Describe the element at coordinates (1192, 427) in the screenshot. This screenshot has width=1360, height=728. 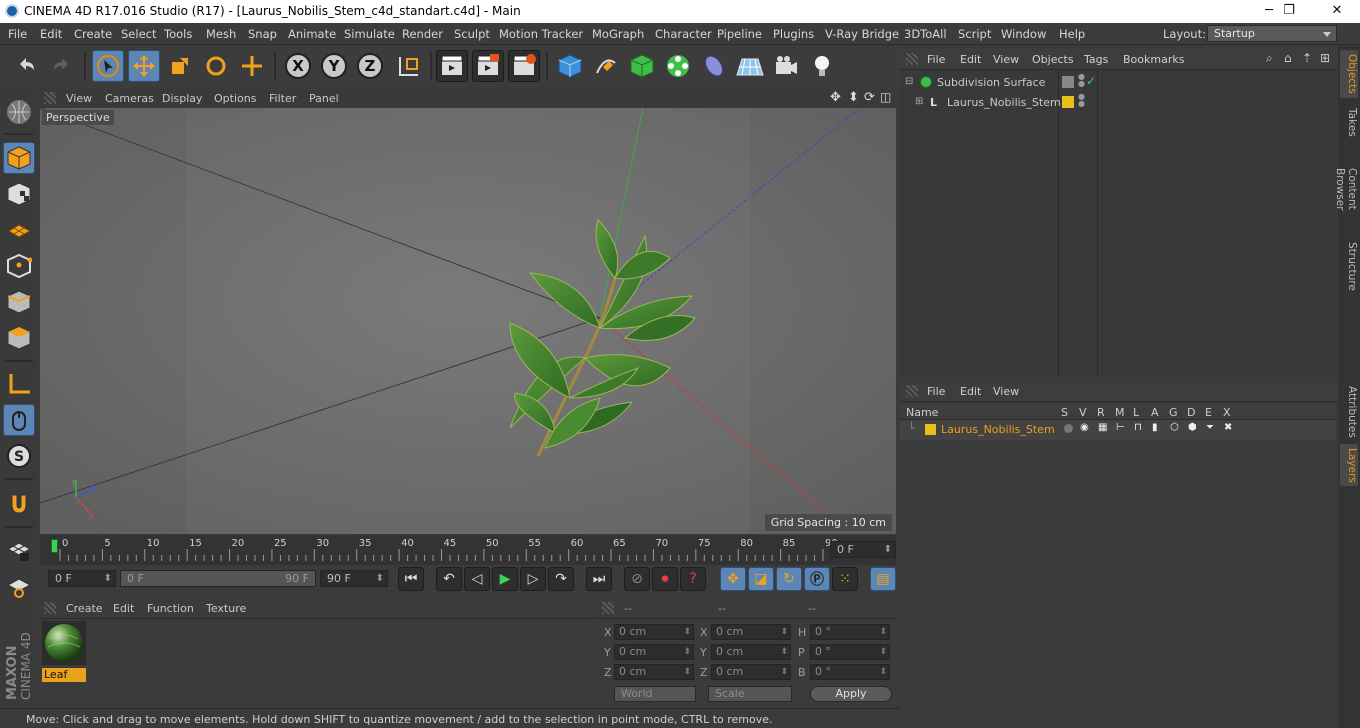
I see `deformer-icon: ⬢` at that location.